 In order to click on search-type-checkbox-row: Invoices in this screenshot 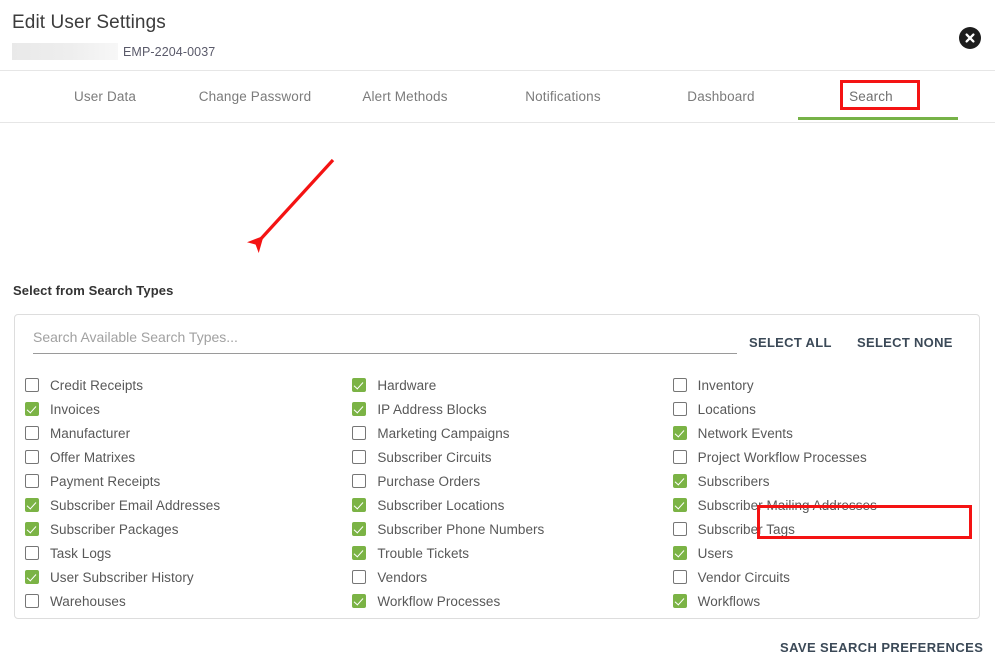, I will do `click(180, 409)`.